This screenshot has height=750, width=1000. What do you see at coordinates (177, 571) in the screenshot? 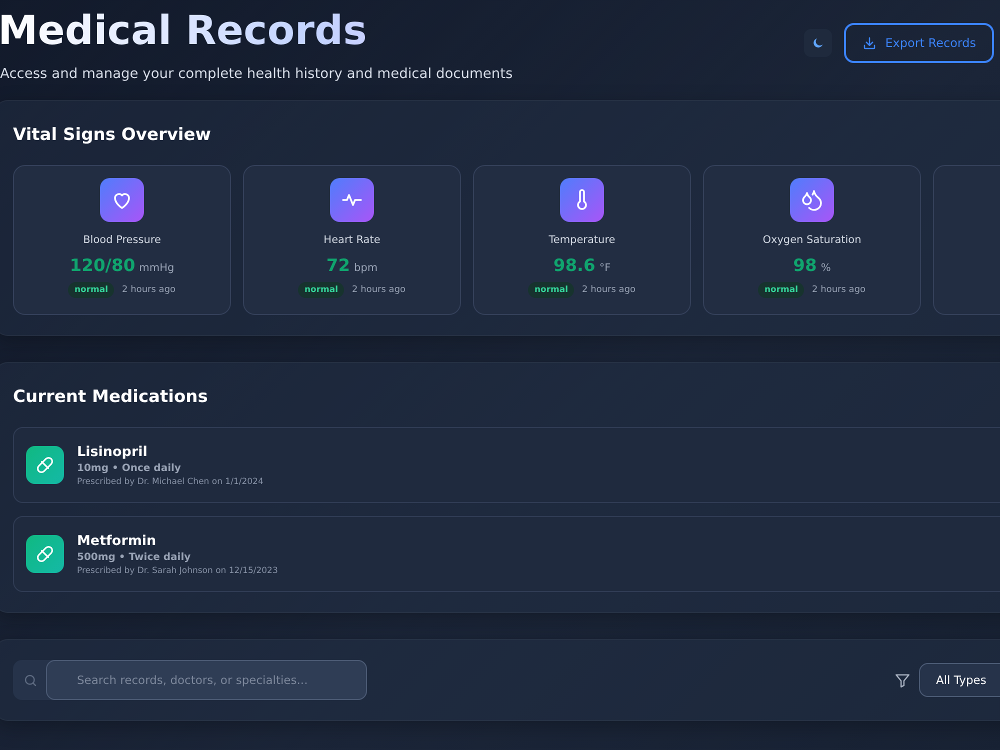
I see `prescription-info: Prescribed by Dr. Sarah Johnson on 12/15/2023` at bounding box center [177, 571].